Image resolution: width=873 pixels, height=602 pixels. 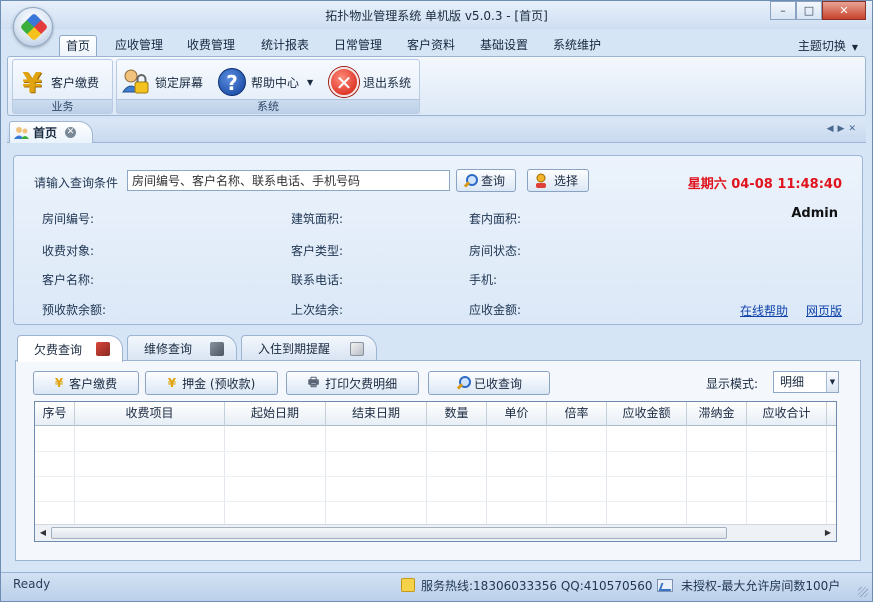 I want to click on tab-checkin-label: 入住到期提醒, so click(x=294, y=349).